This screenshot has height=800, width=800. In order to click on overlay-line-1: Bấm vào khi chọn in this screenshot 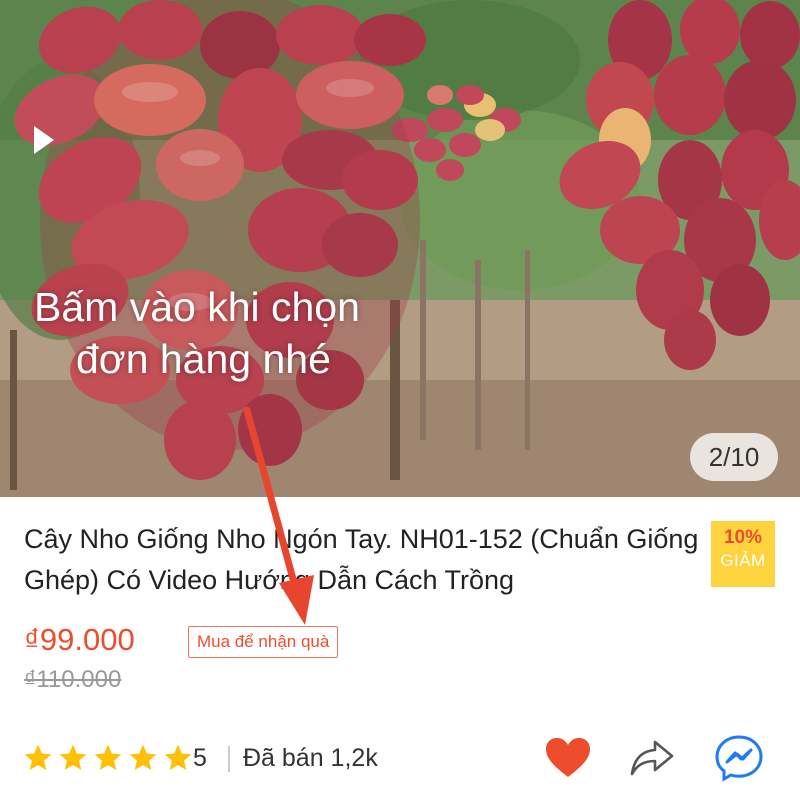, I will do `click(197, 307)`.